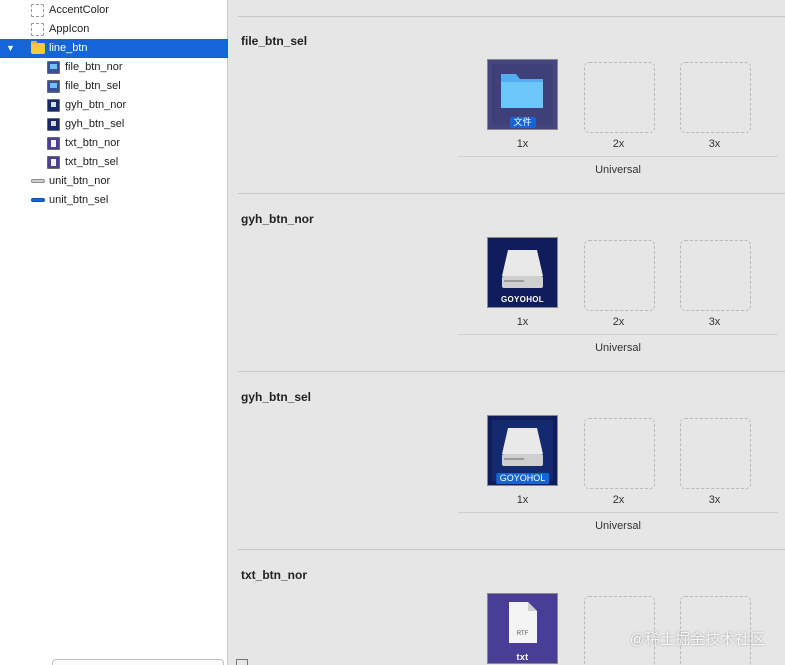  Describe the element at coordinates (522, 122) in the screenshot. I see `image-caption: 文件` at that location.